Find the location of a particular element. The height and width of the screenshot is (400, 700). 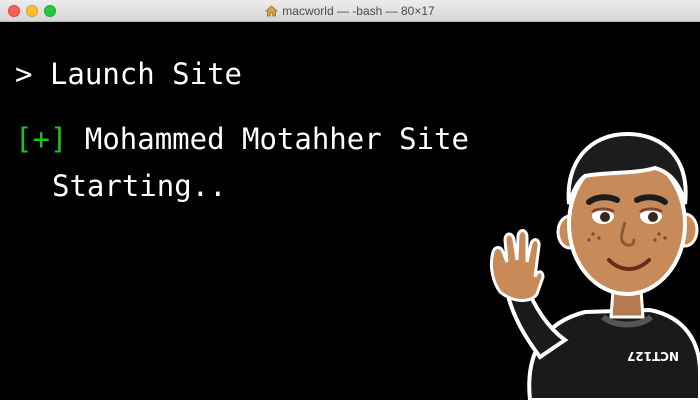

prompt-symbol: > is located at coordinates (24, 74).